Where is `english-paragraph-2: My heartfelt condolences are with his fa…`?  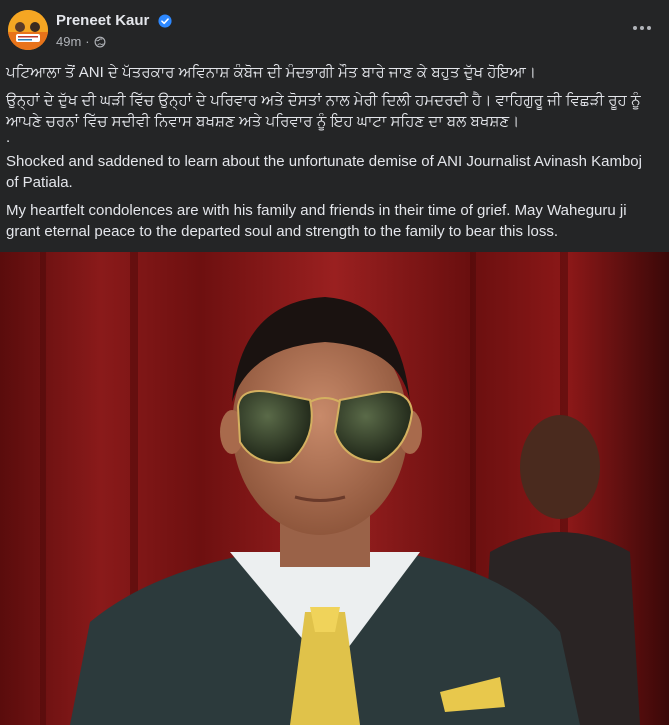
english-paragraph-2: My heartfelt condolences are with his fa… is located at coordinates (316, 221).